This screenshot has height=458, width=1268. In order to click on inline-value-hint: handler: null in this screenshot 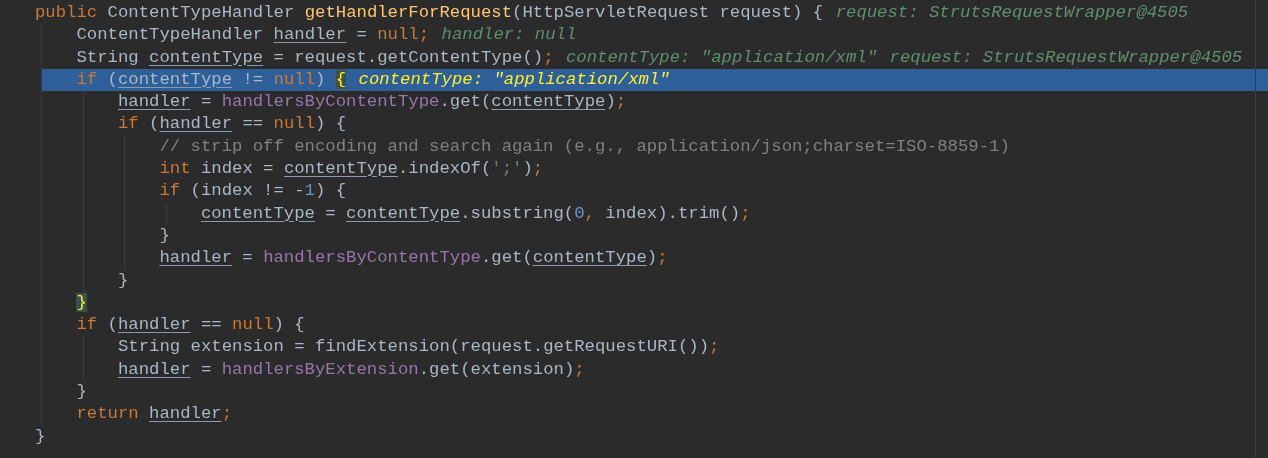, I will do `click(509, 35)`.